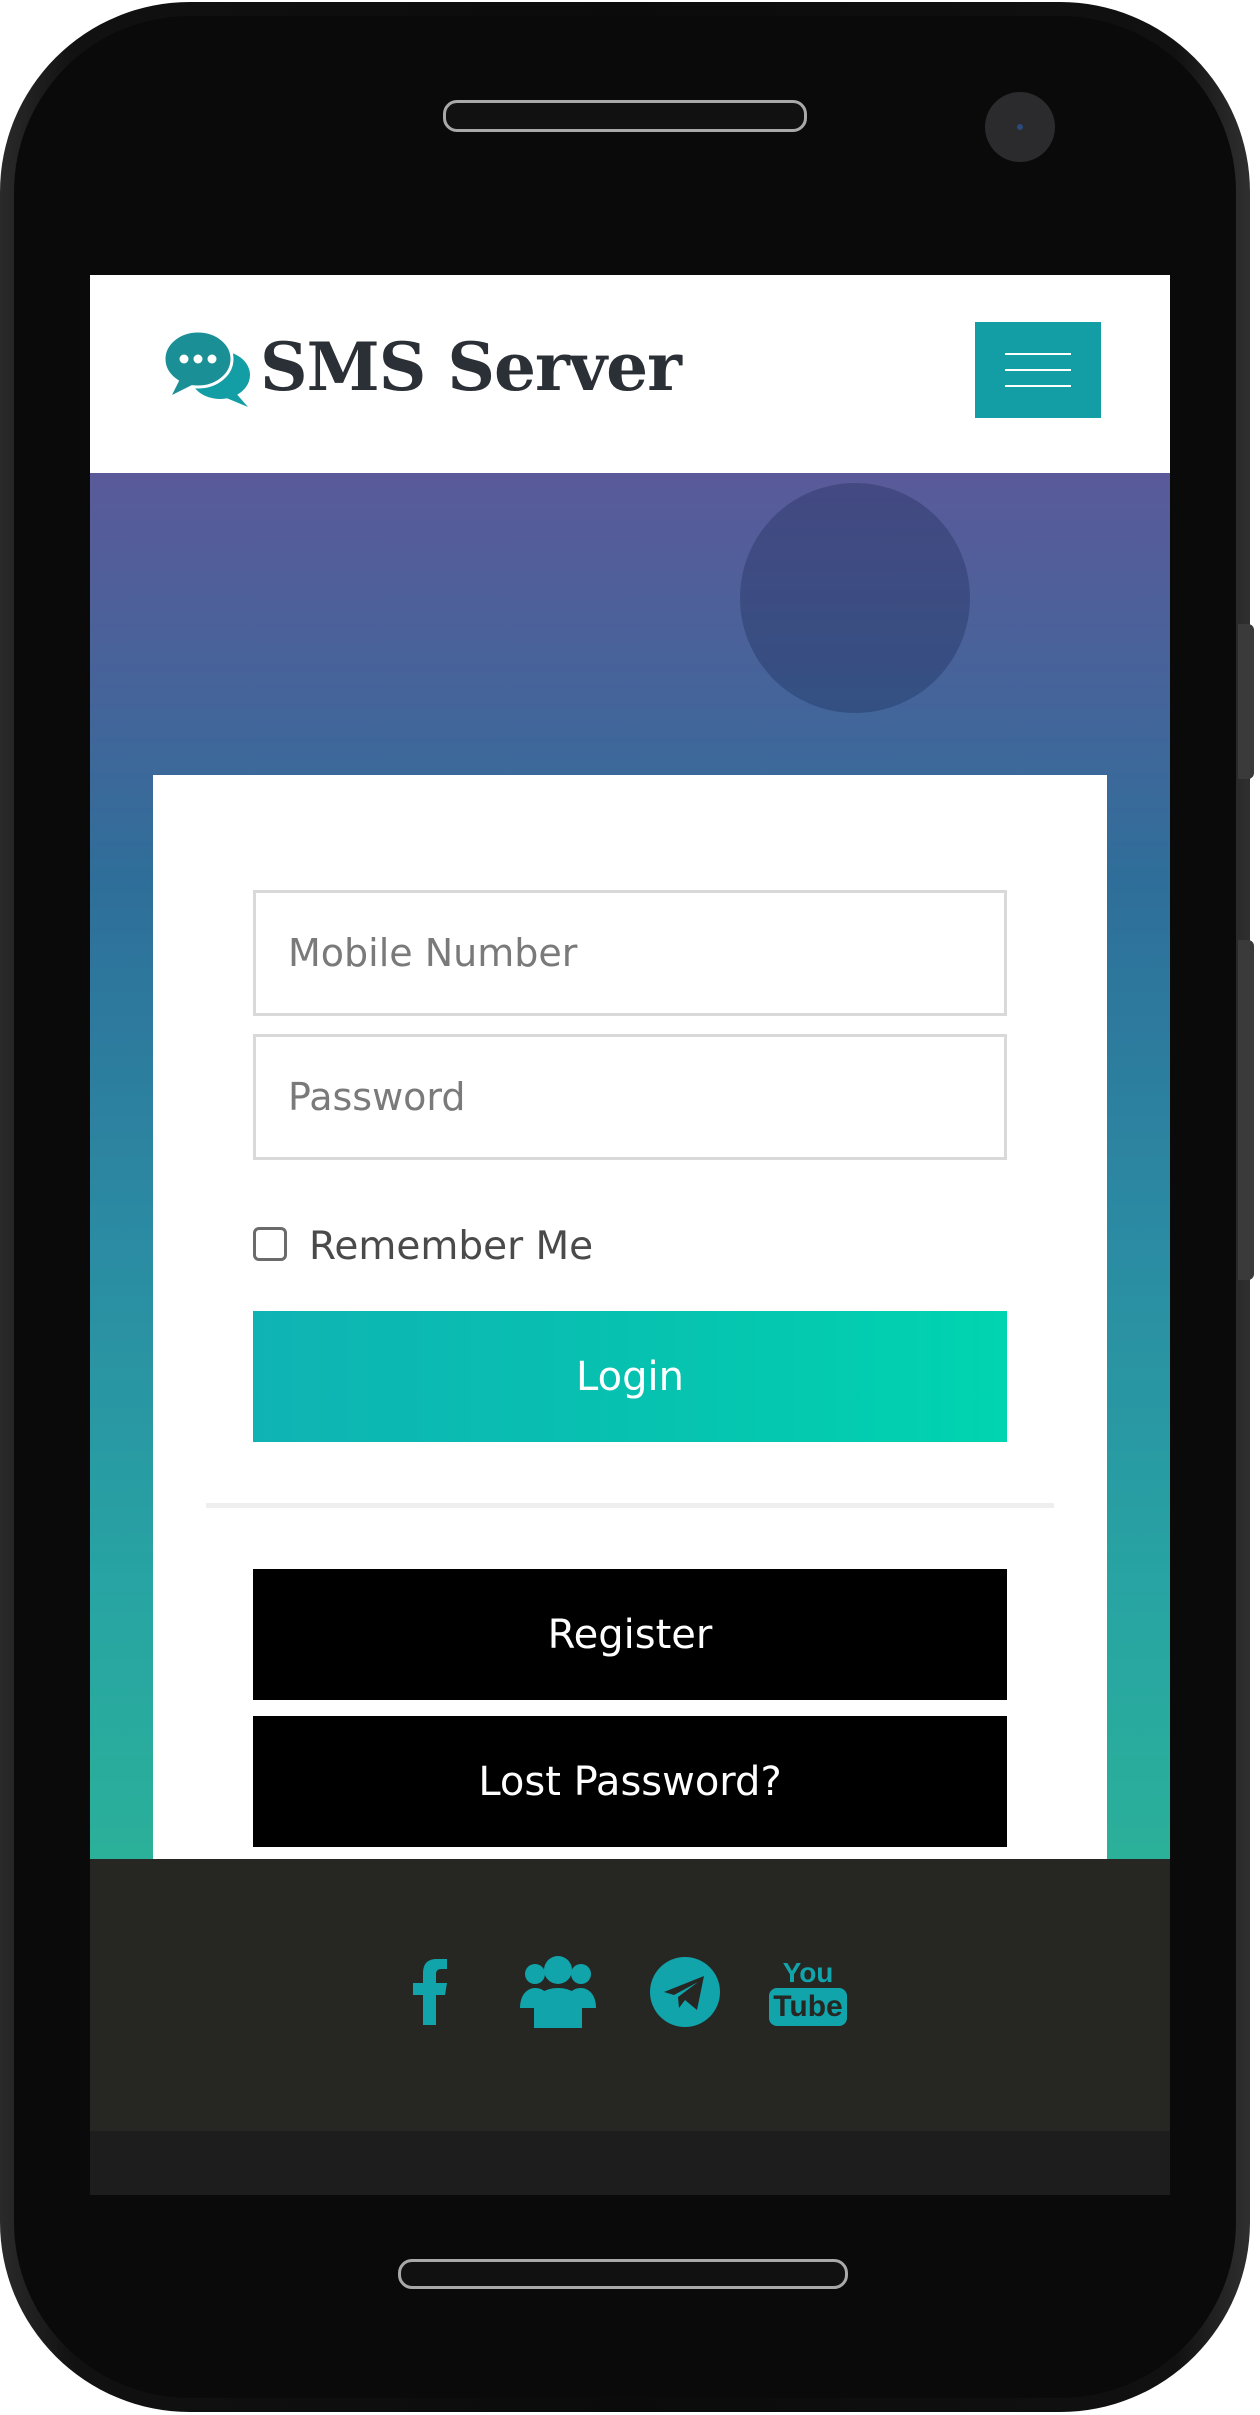  Describe the element at coordinates (1246, 1110) in the screenshot. I see `power-button` at that location.